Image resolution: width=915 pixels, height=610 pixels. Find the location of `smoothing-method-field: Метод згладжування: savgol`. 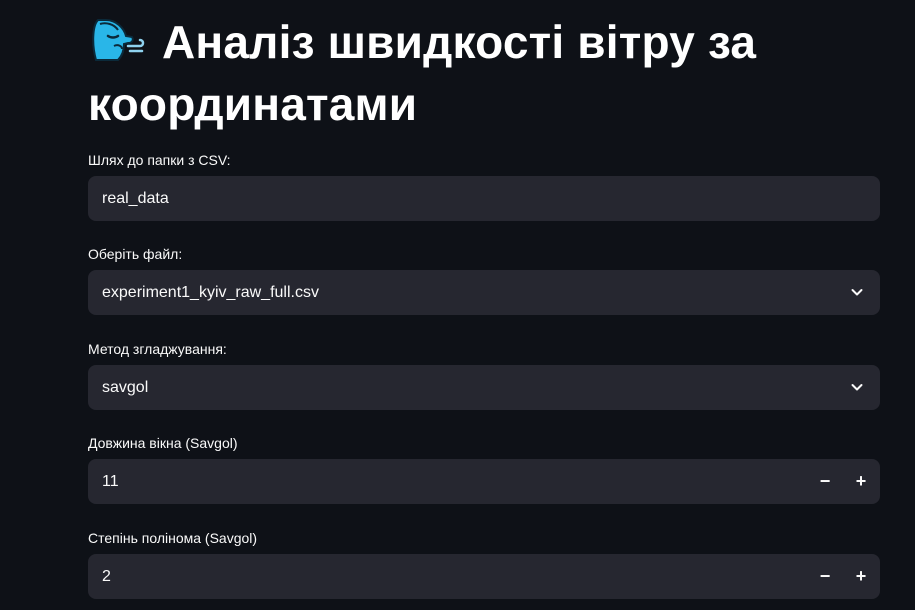

smoothing-method-field: Метод згладжування: savgol is located at coordinates (484, 374).